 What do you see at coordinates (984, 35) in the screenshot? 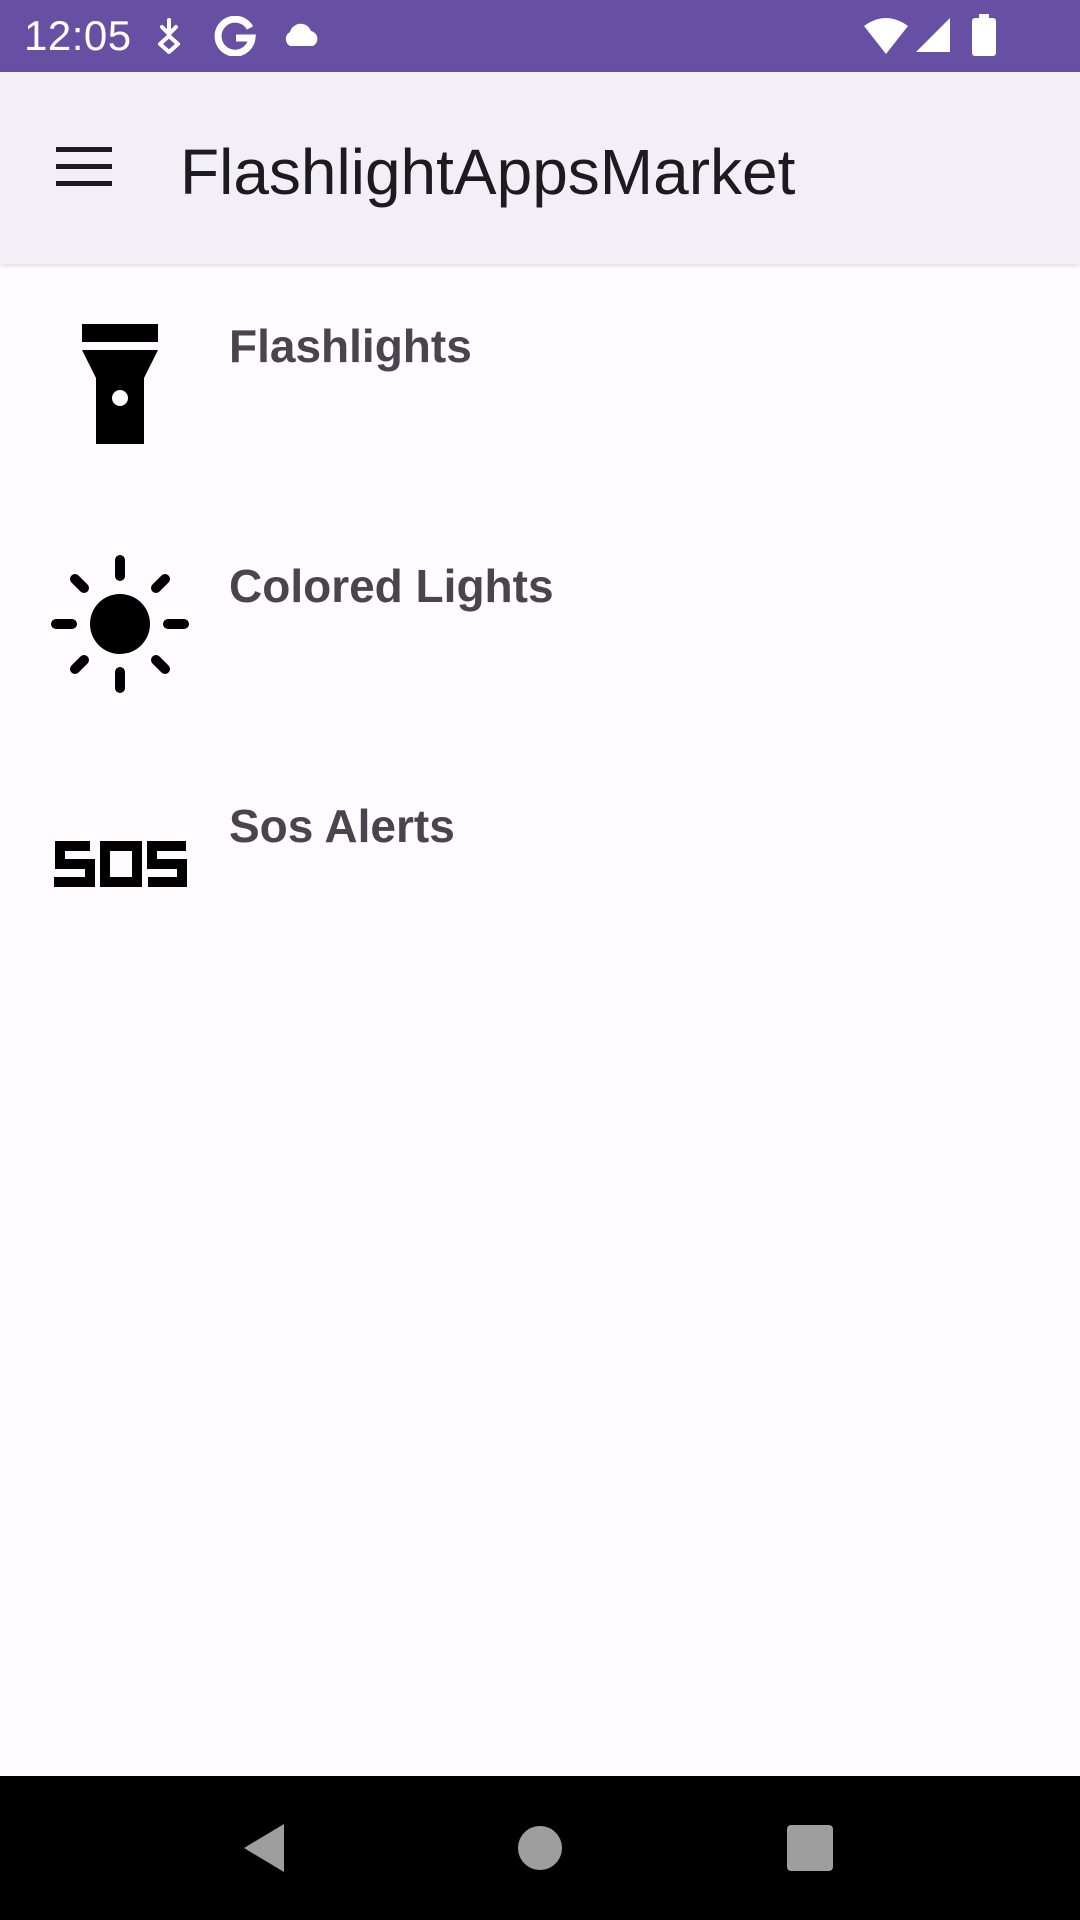
I see `battery-icon` at bounding box center [984, 35].